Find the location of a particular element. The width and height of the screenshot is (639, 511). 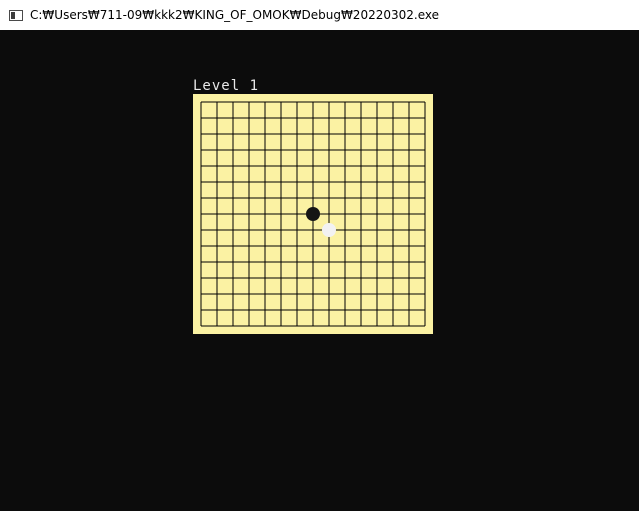

console-app-icon is located at coordinates (16, 15).